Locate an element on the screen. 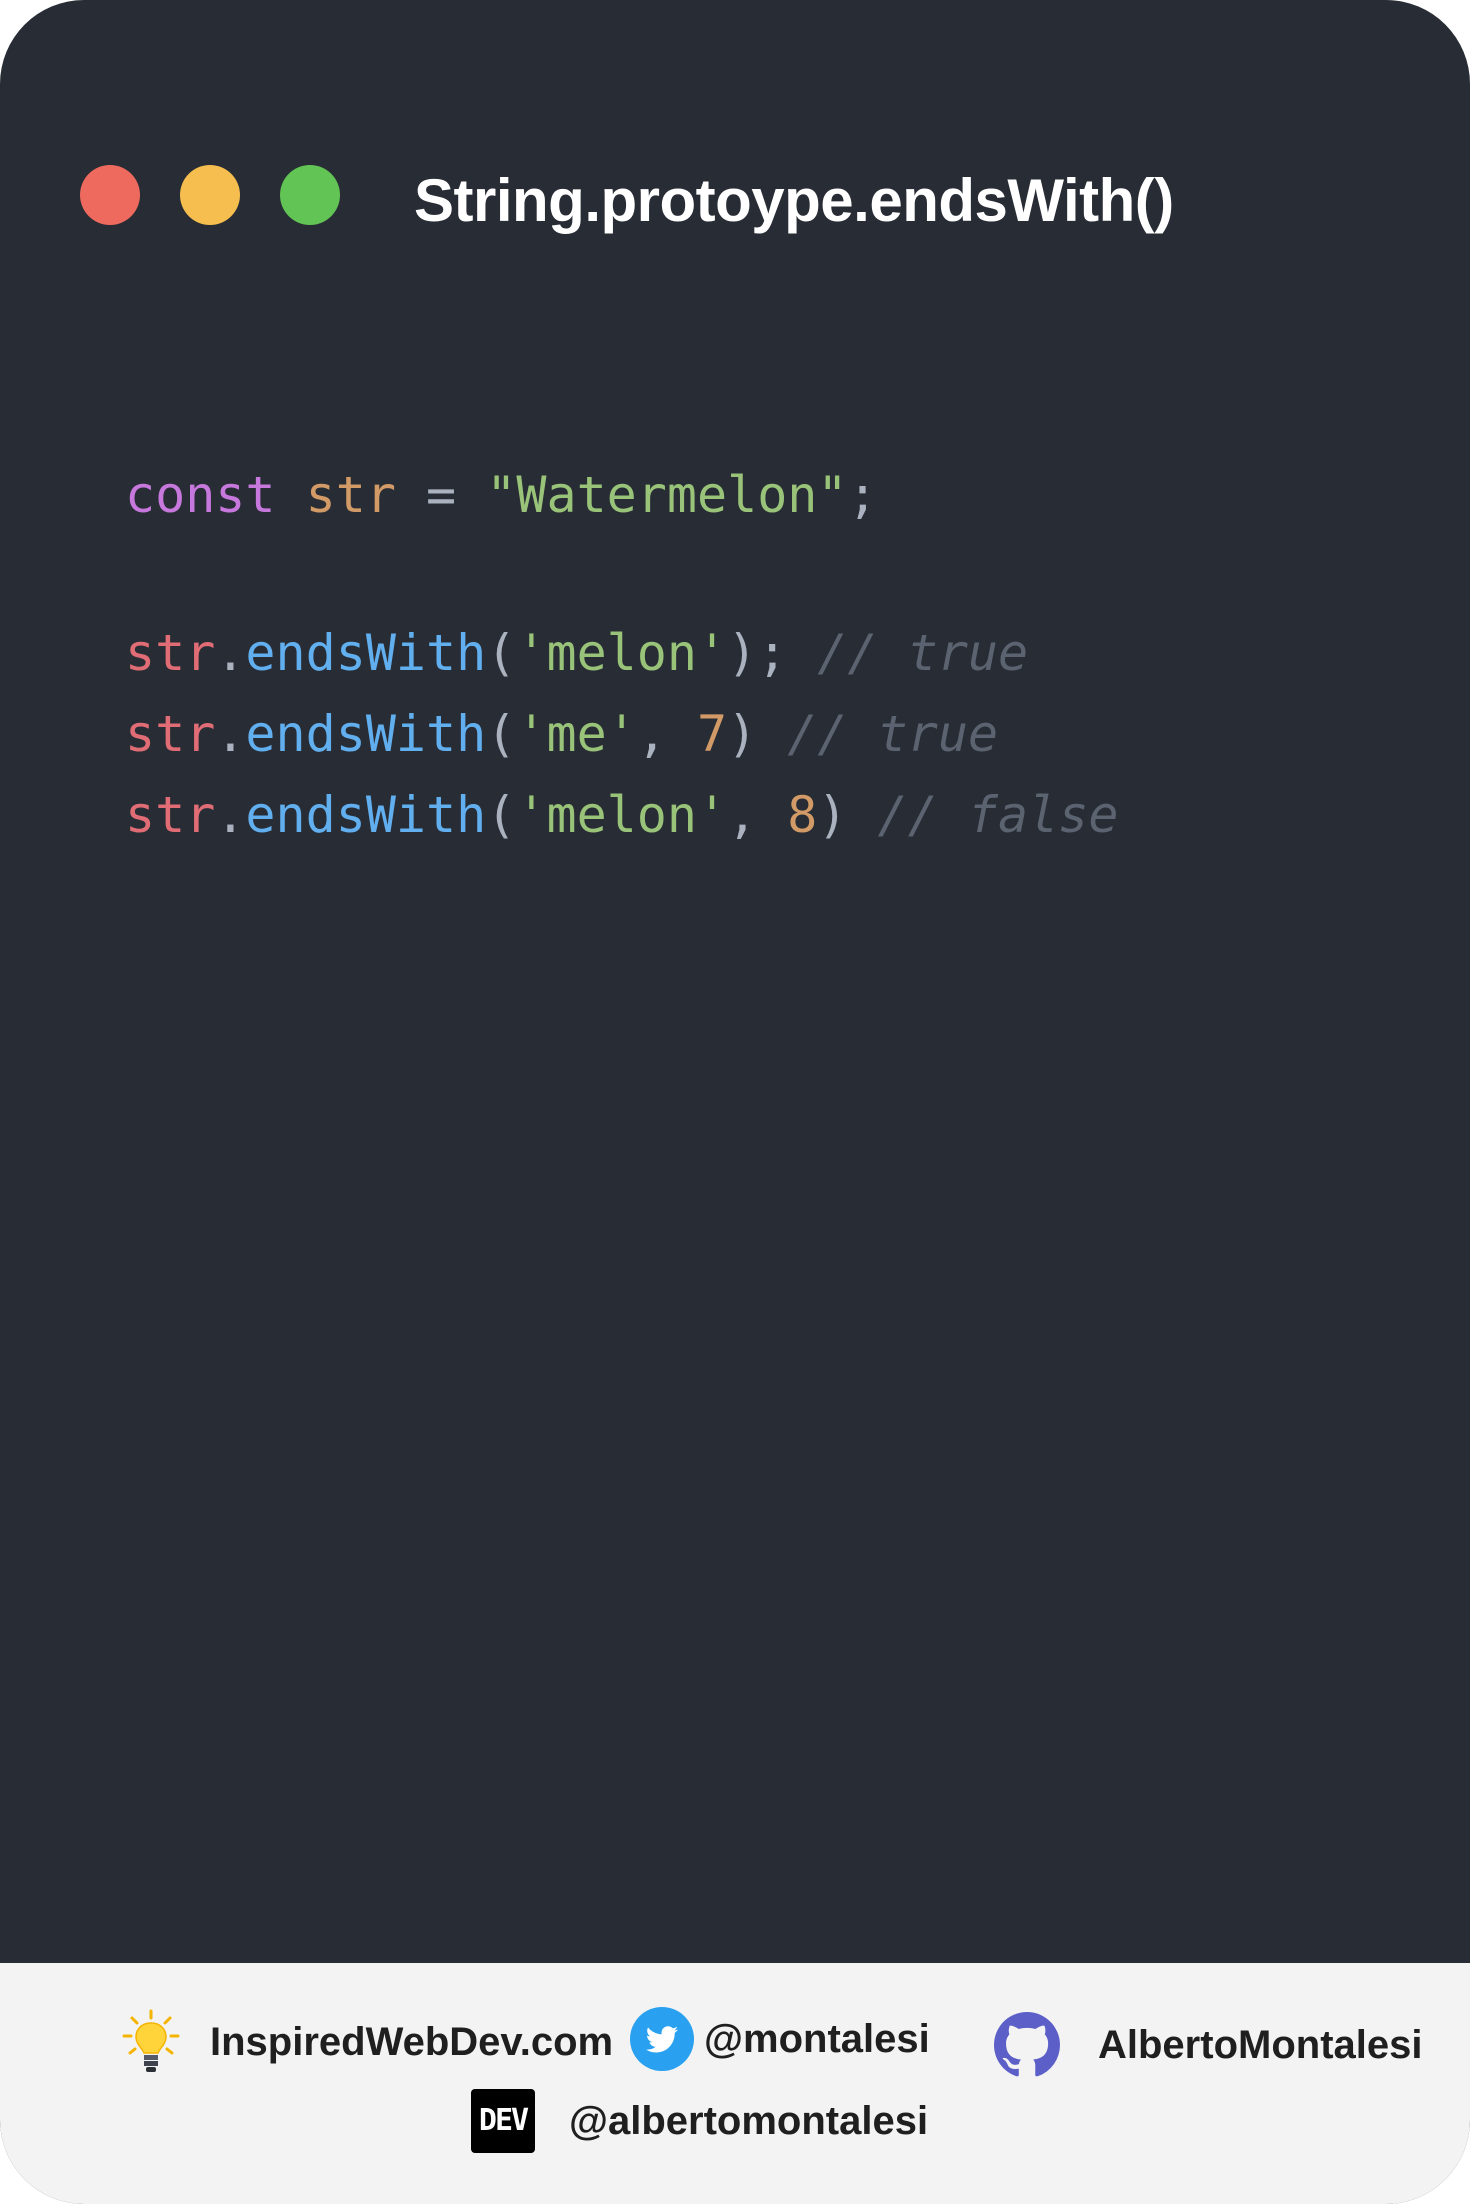 The height and width of the screenshot is (2204, 1470). twitter-icon is located at coordinates (662, 2039).